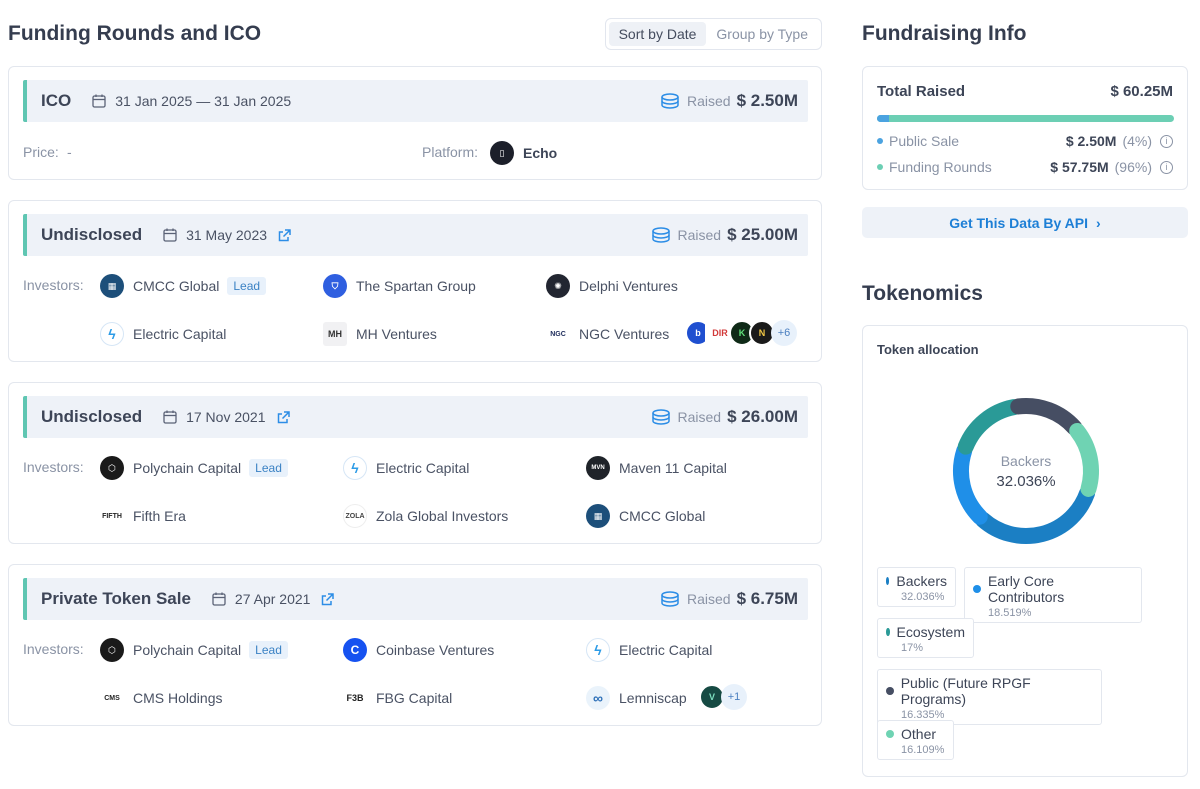 Image resolution: width=1200 pixels, height=789 pixels. Describe the element at coordinates (1141, 91) in the screenshot. I see `total-raised-value: $ 60.25M` at that location.